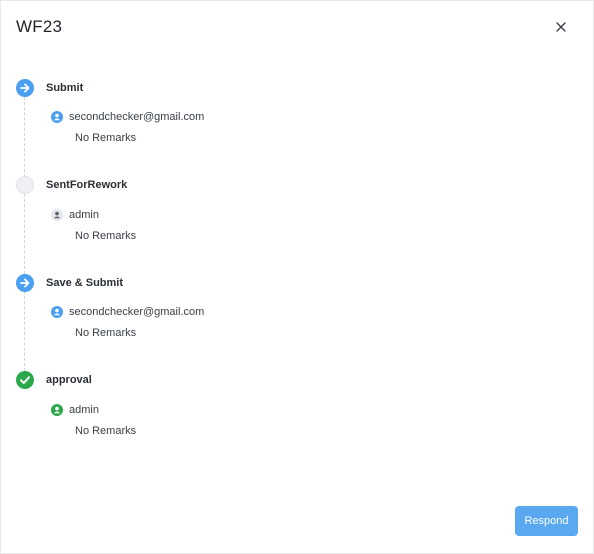 Image resolution: width=594 pixels, height=554 pixels. What do you see at coordinates (25, 185) in the screenshot?
I see `circle-icon` at bounding box center [25, 185].